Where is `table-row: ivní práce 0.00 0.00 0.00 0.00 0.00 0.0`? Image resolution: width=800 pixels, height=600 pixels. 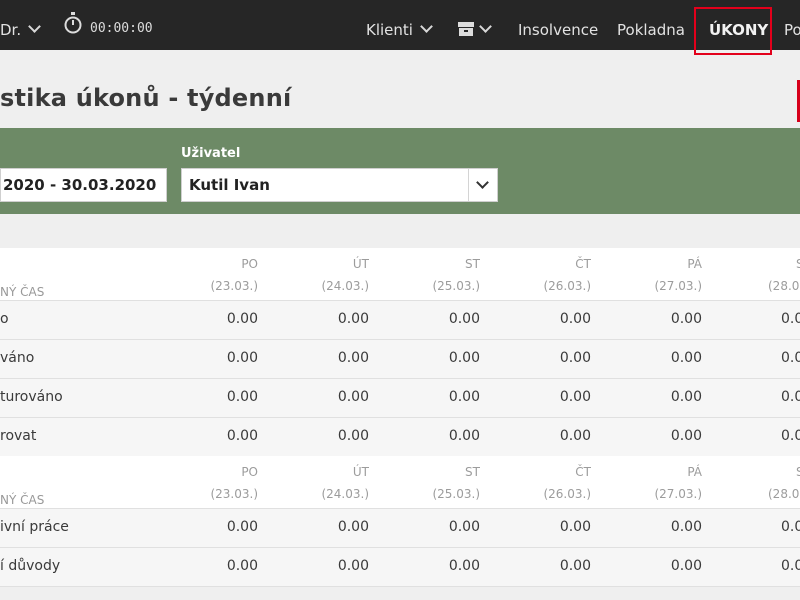 table-row: ivní práce 0.00 0.00 0.00 0.00 0.00 0.0 is located at coordinates (400, 528).